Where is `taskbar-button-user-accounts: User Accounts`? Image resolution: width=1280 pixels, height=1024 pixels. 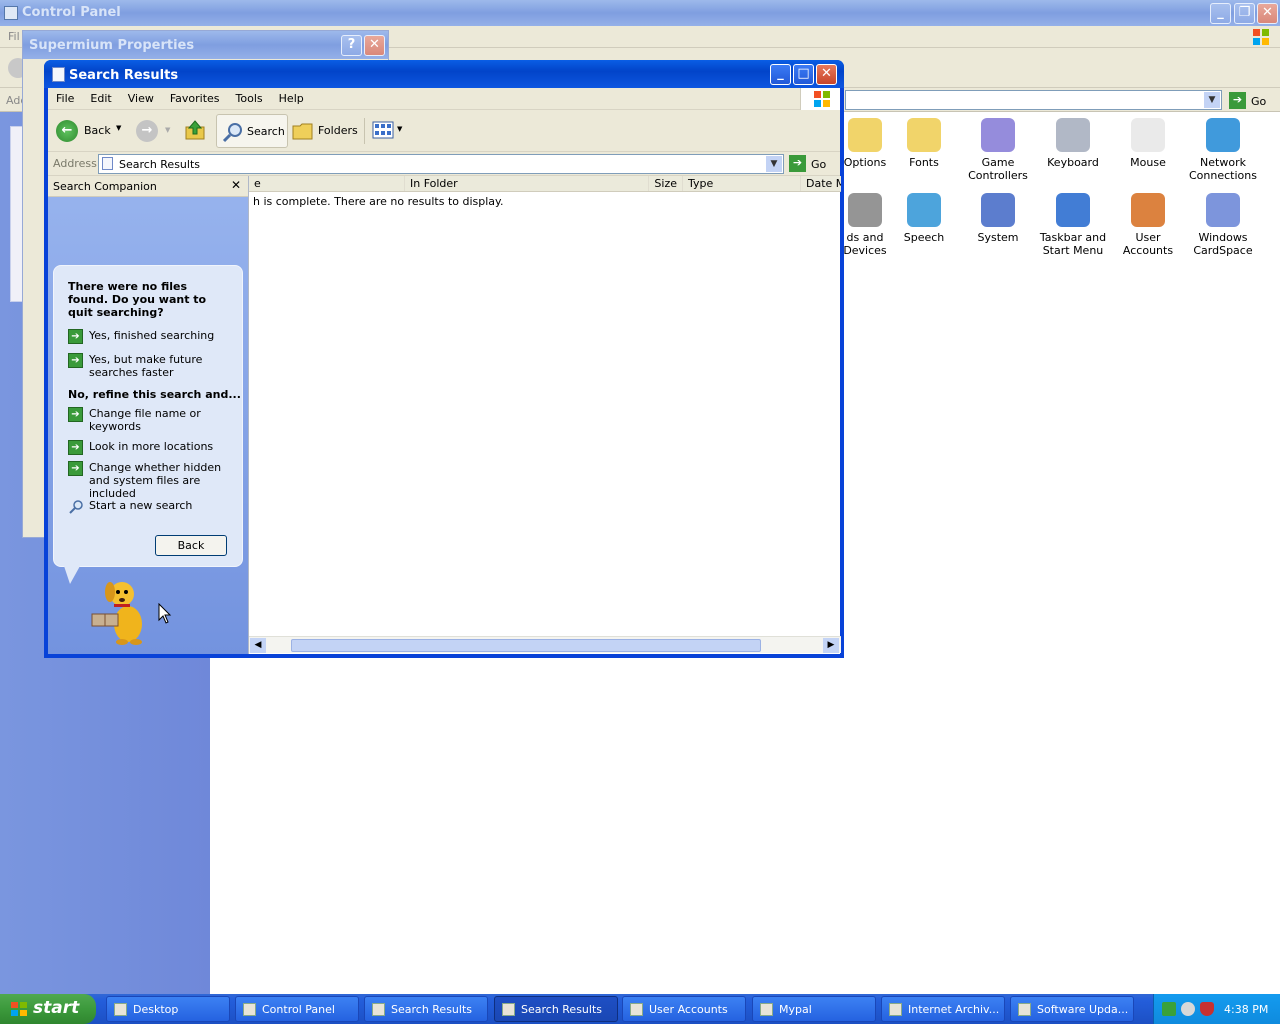 taskbar-button-user-accounts: User Accounts is located at coordinates (684, 1009).